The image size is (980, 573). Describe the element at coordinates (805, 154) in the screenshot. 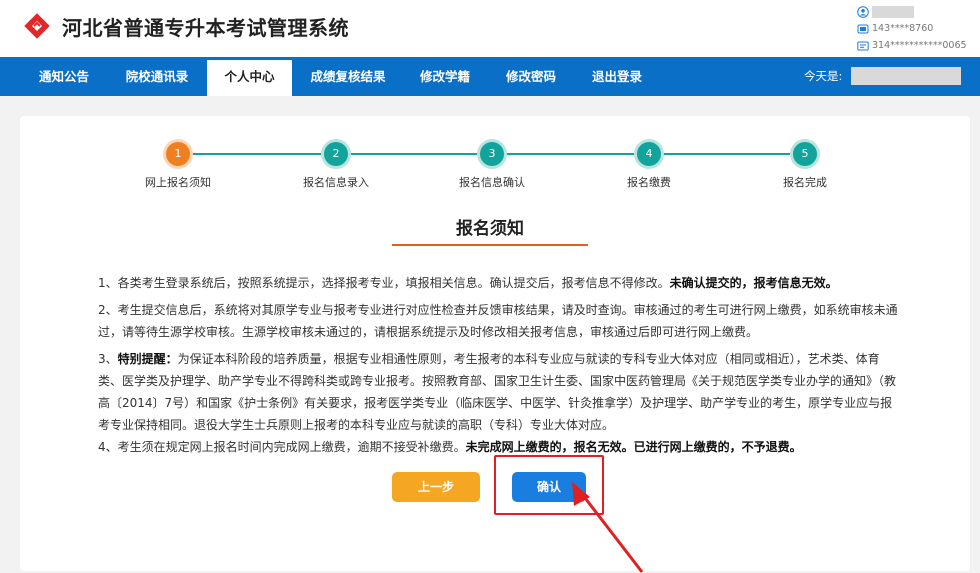

I see `step-5-circle: 5` at that location.